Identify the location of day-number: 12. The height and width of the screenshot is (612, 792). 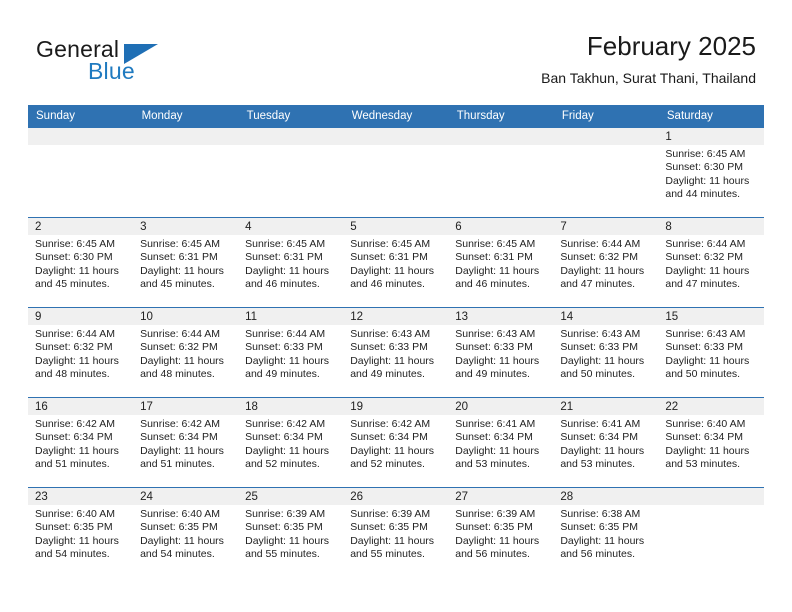
(396, 316).